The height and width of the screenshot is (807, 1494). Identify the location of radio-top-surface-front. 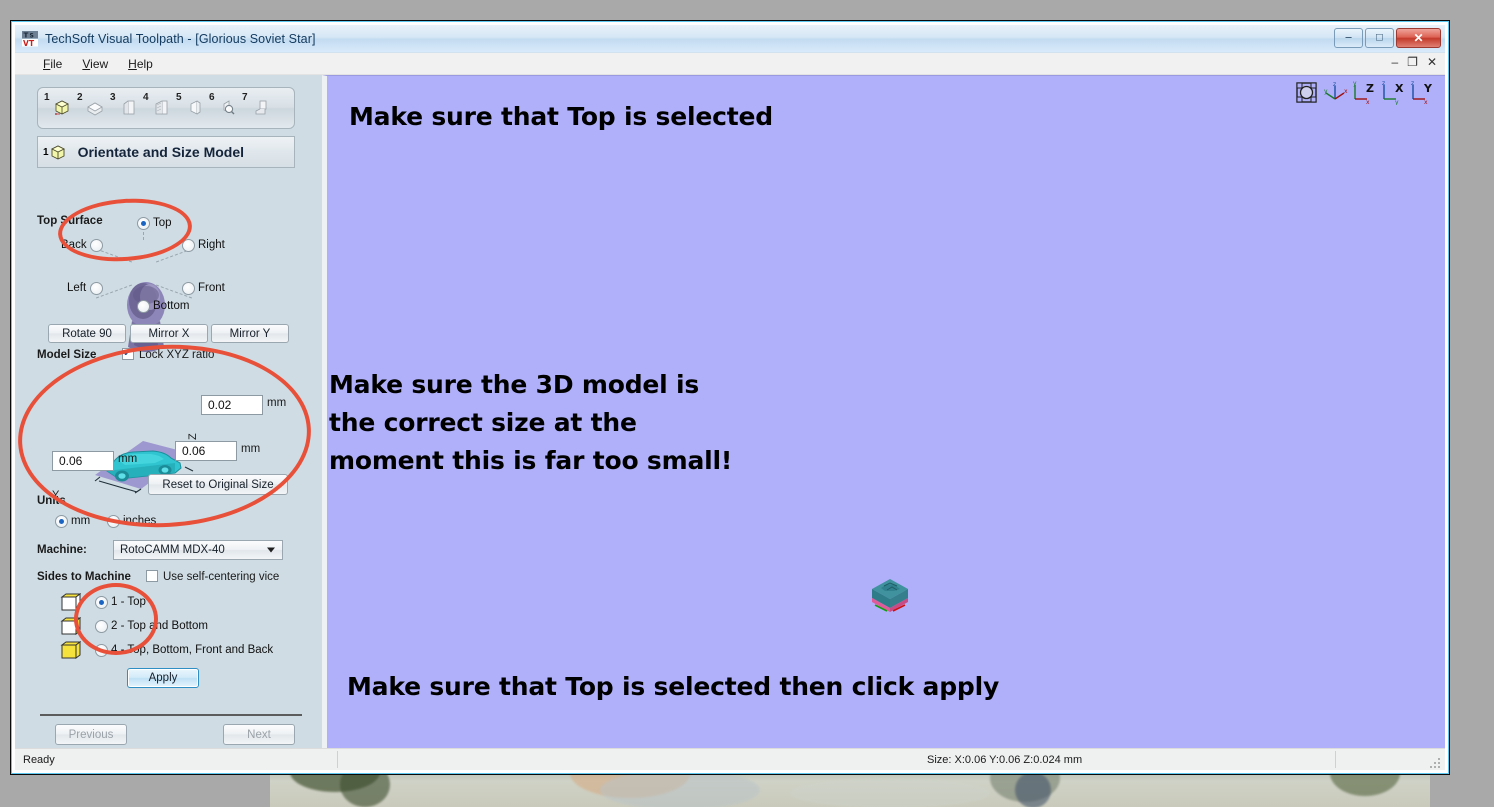
(188, 288).